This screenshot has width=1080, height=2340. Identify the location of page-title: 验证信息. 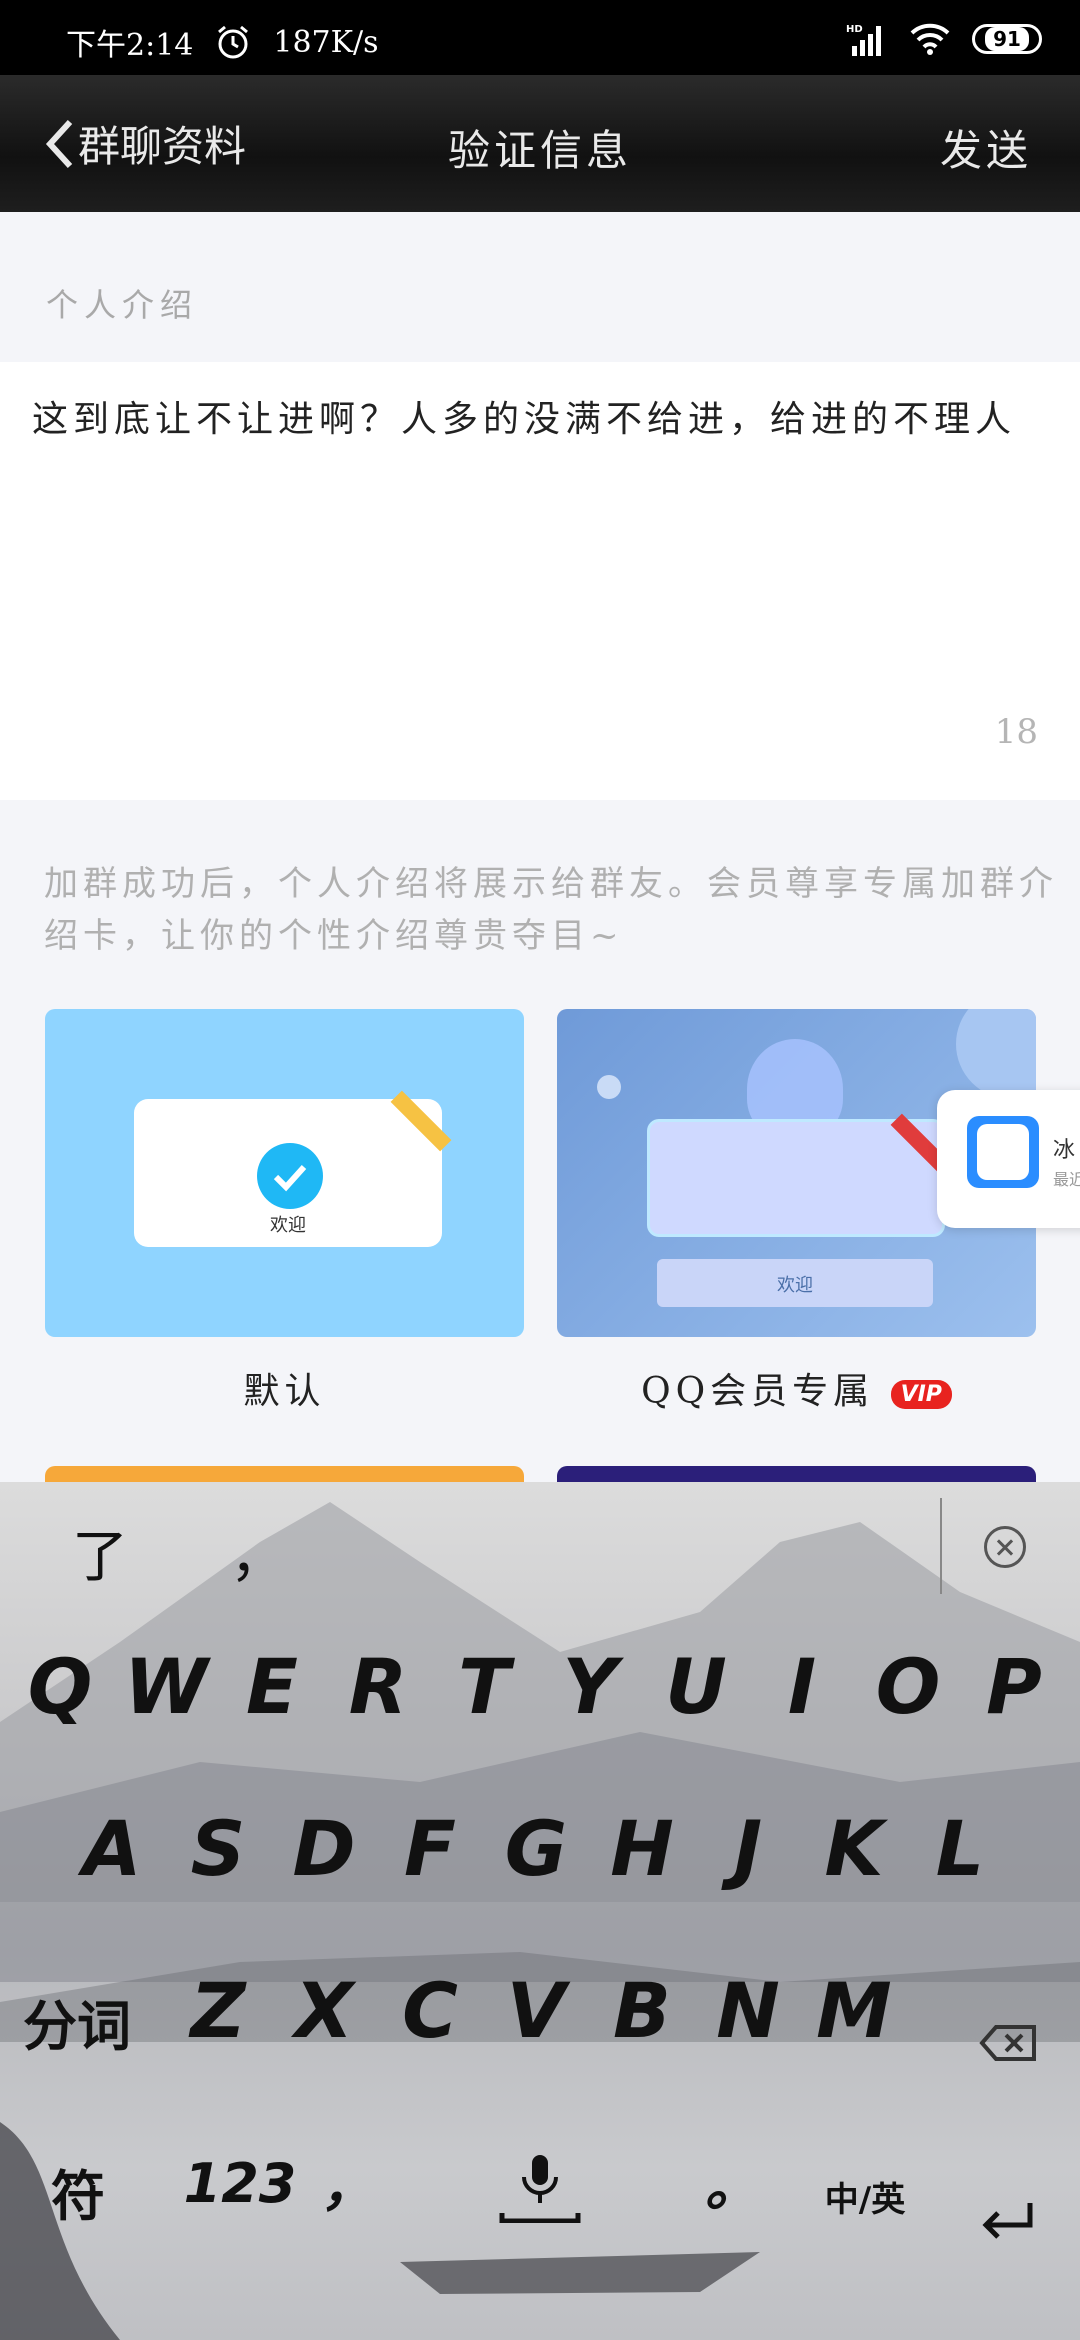
(539, 150).